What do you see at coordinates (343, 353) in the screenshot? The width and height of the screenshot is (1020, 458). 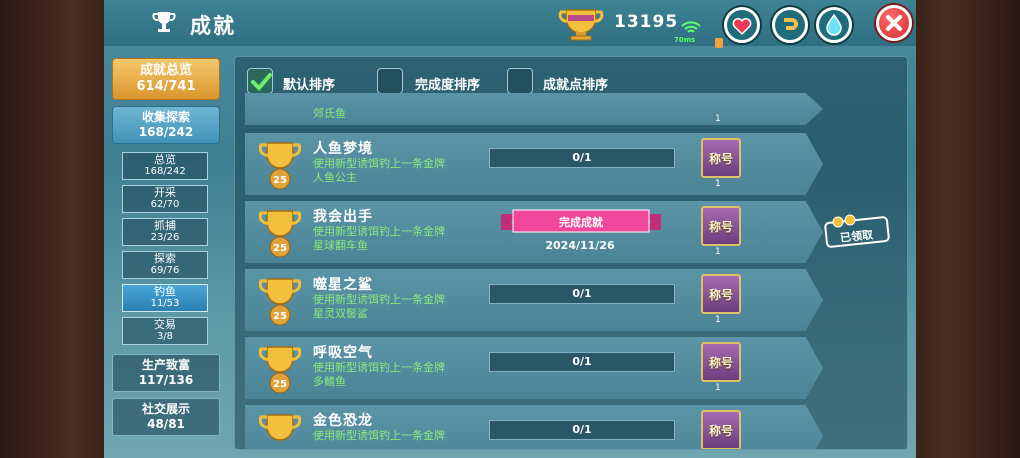 I see `row-name: 呼吸空气` at bounding box center [343, 353].